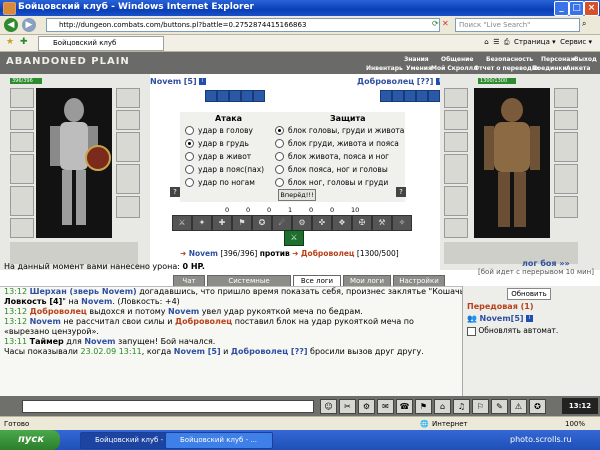  What do you see at coordinates (297, 195) in the screenshot?
I see `forward-button: Вперёд!!!` at bounding box center [297, 195].